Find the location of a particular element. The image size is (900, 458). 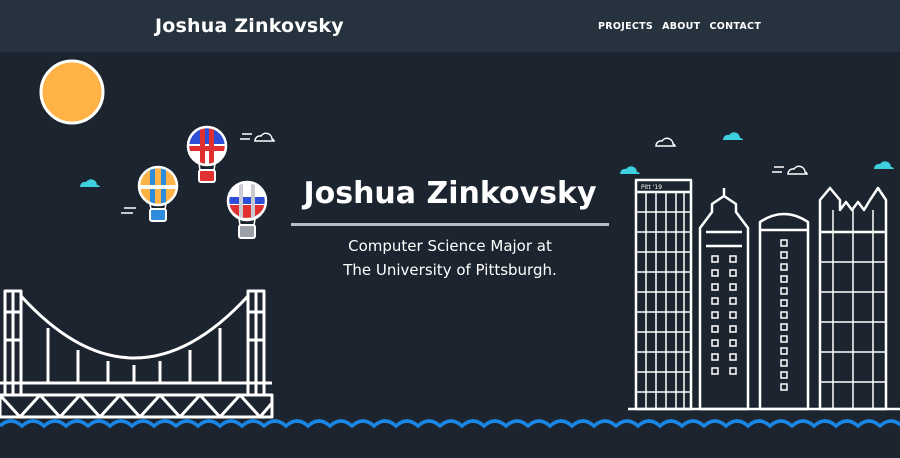

hero-divider is located at coordinates (450, 224).